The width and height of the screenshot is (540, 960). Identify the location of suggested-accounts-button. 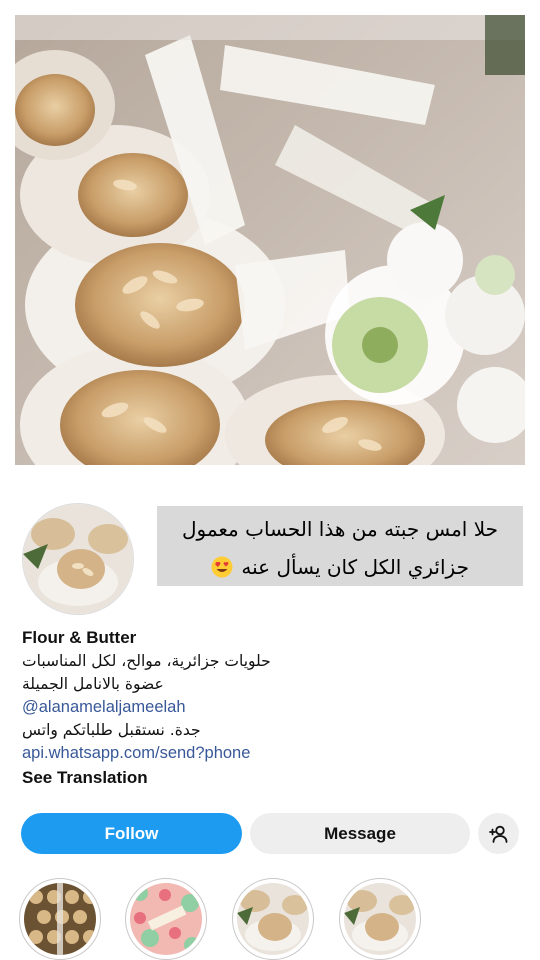
(498, 833).